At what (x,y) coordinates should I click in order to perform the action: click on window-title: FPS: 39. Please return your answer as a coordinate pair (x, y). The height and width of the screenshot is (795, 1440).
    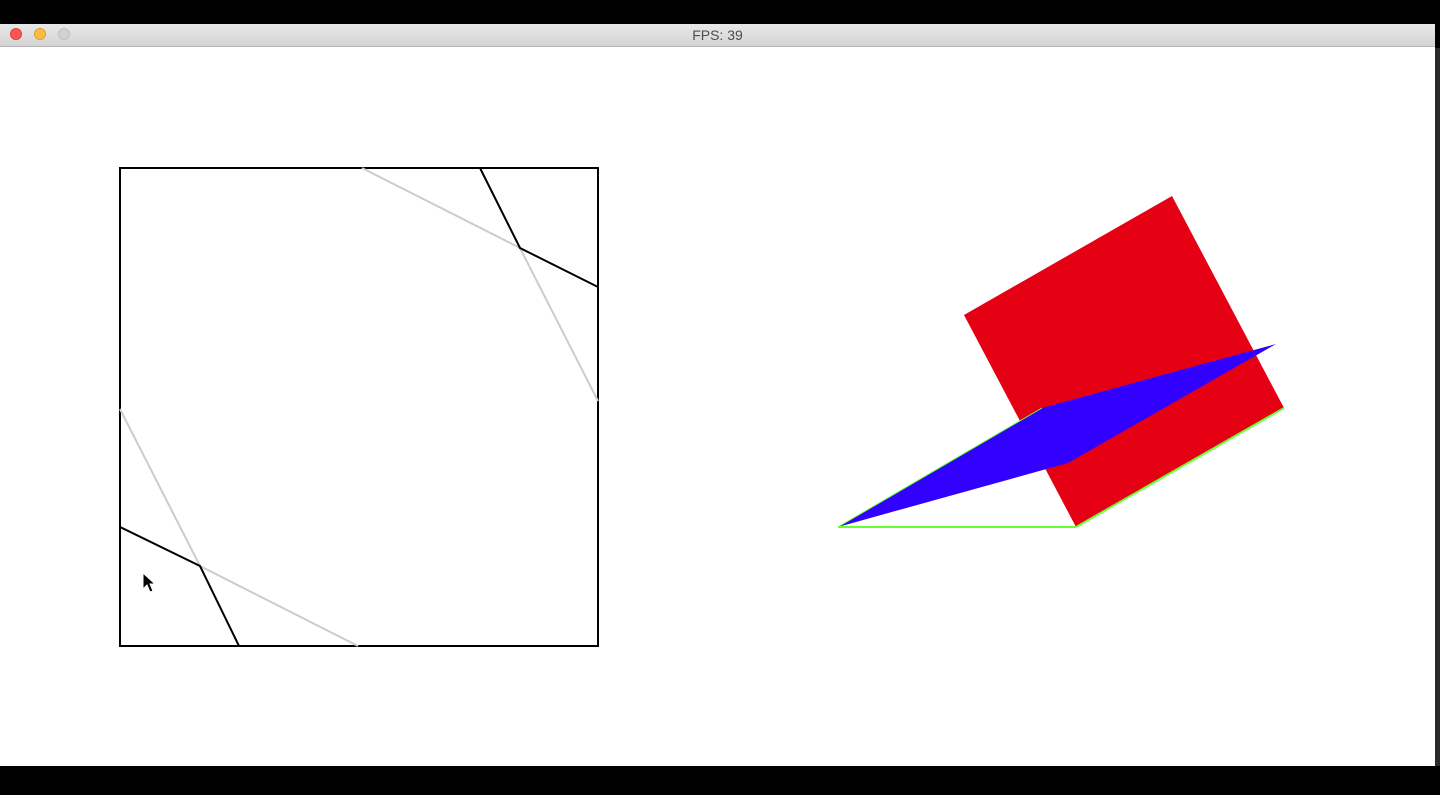
    Looking at the image, I should click on (717, 35).